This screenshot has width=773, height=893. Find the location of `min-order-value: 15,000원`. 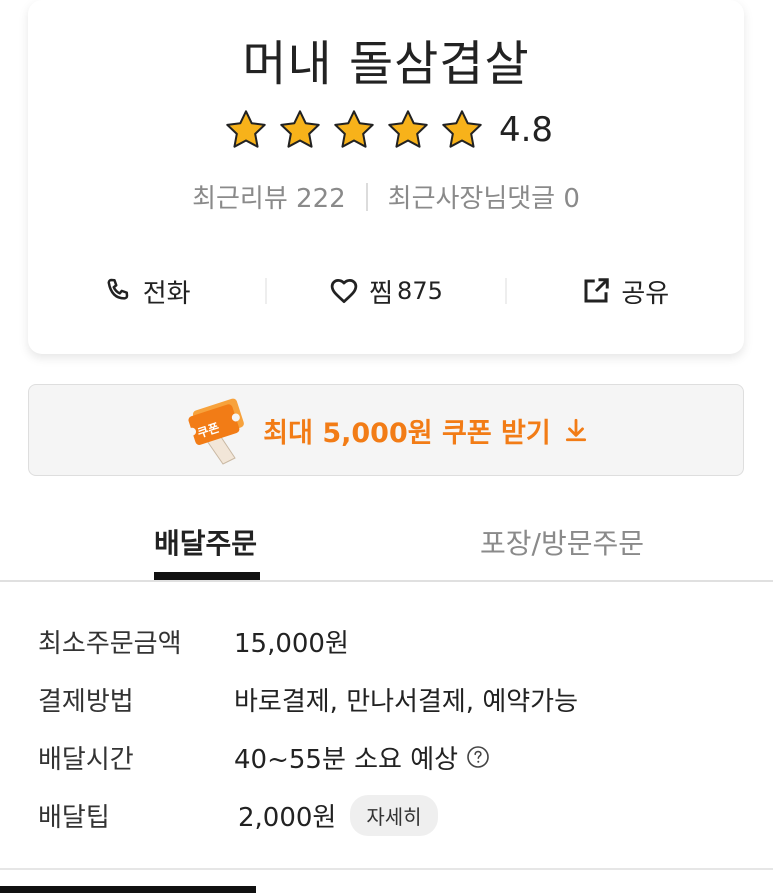

min-order-value: 15,000원 is located at coordinates (291, 643).